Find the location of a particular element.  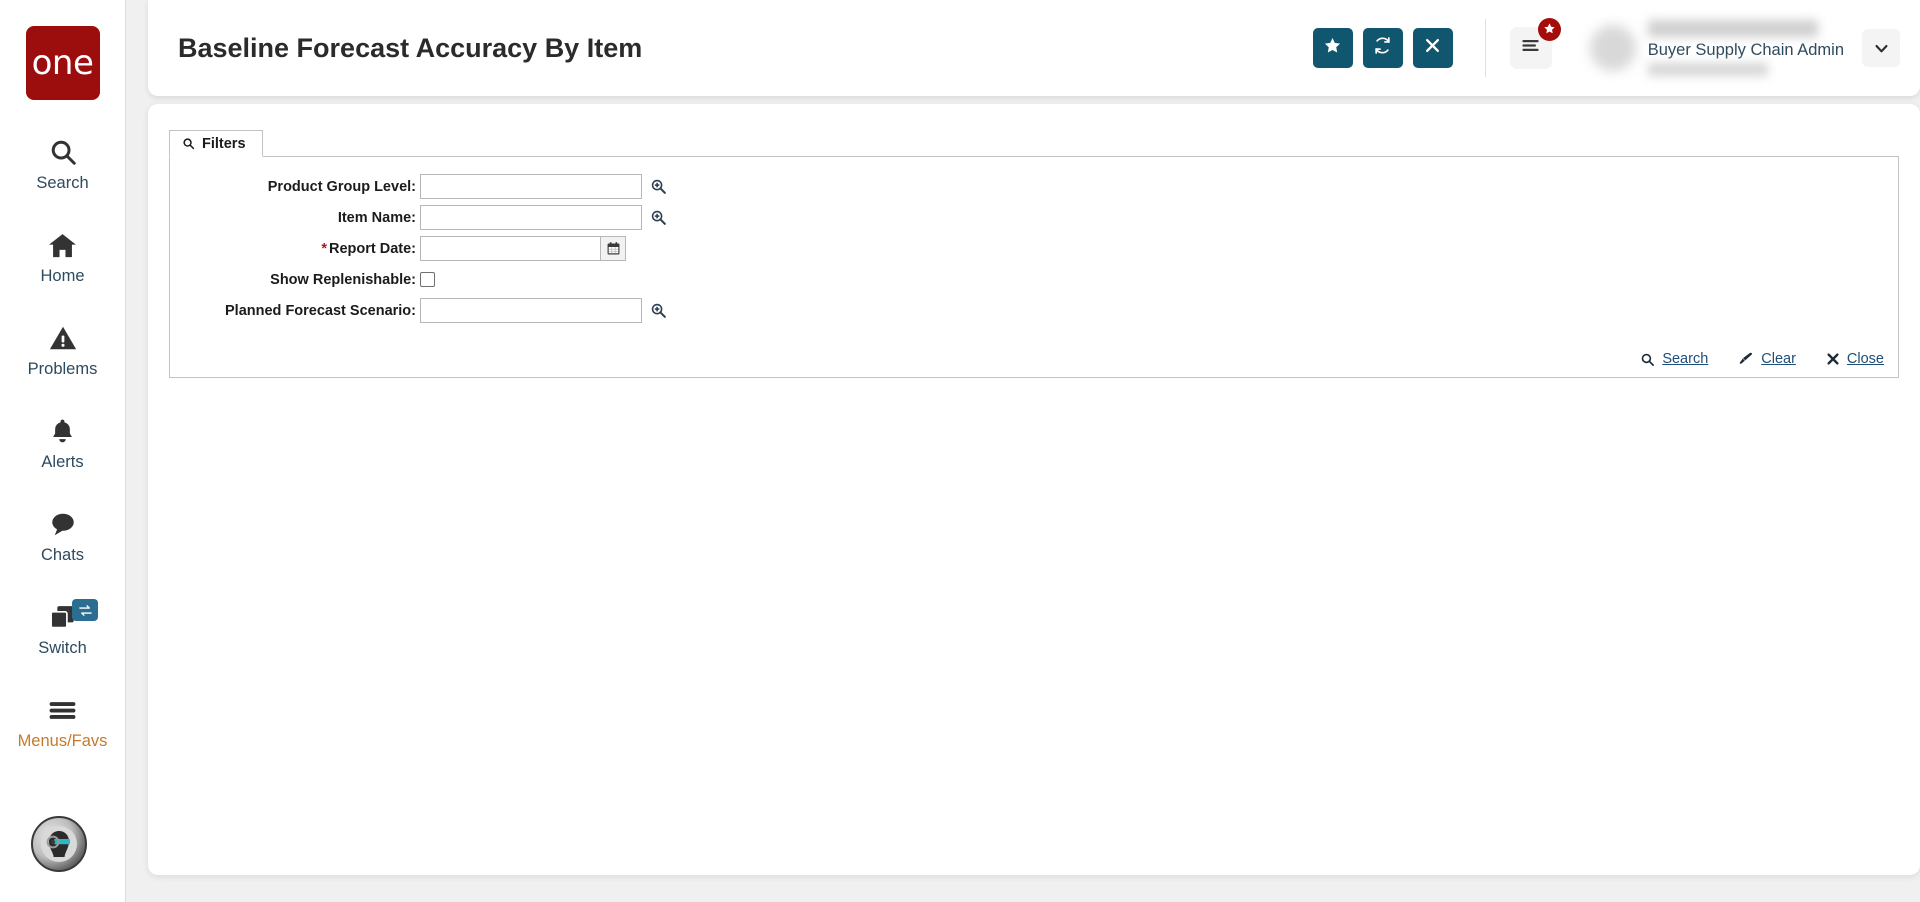

product-group-level-input is located at coordinates (531, 186).